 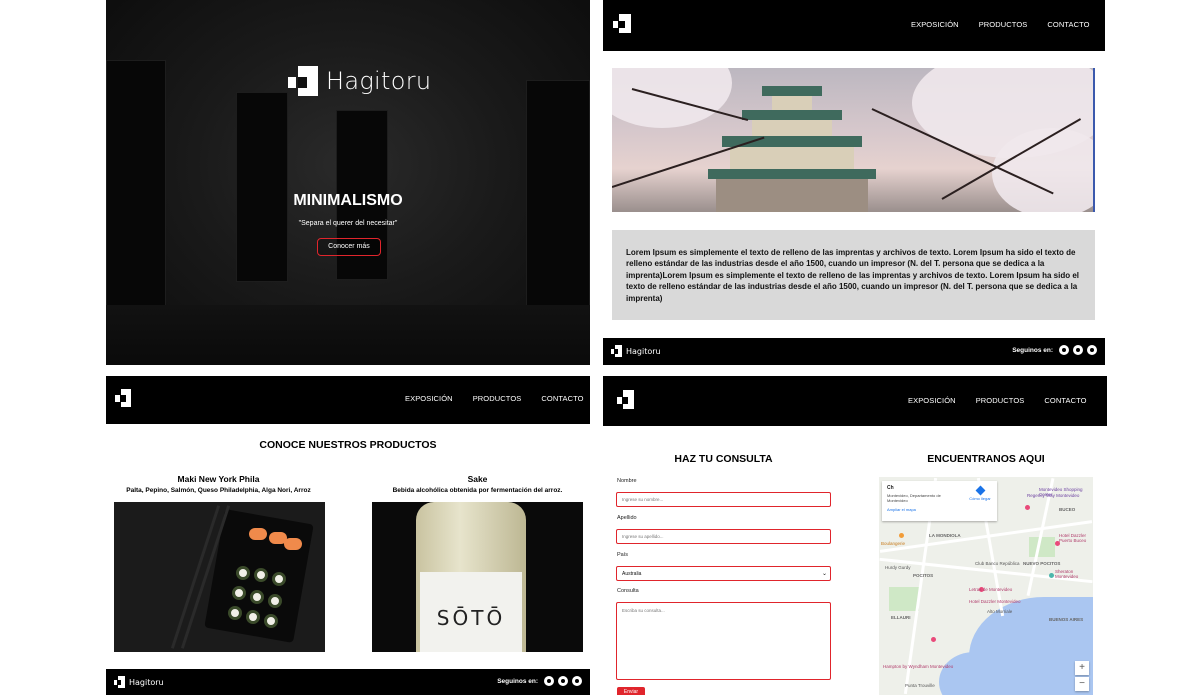 I want to click on hero-quote: "Separa el querer del necesitar", so click(x=348, y=223).